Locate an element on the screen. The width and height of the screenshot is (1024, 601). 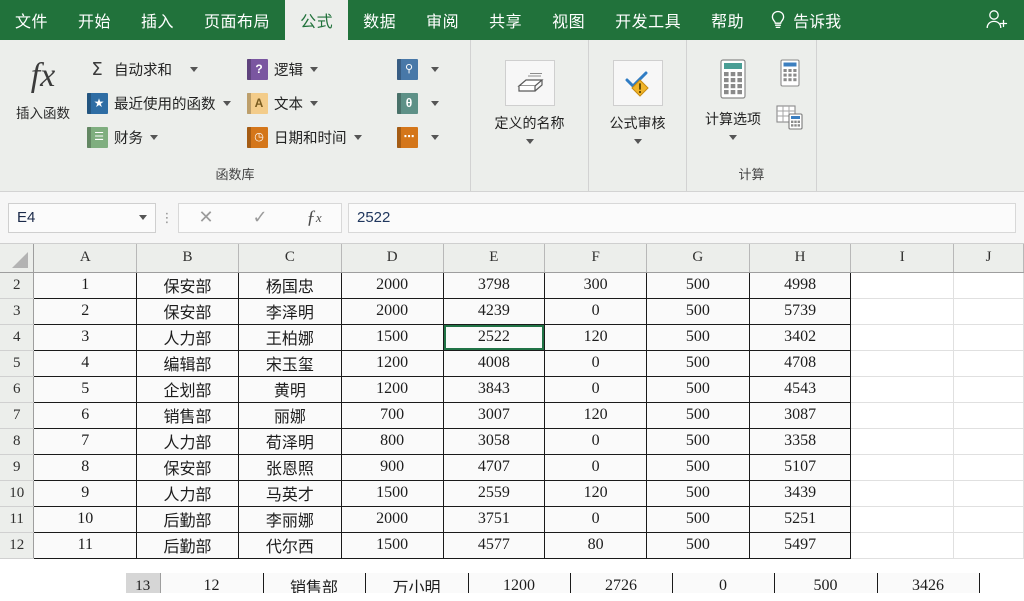
row-header-6: 6 is located at coordinates (17, 389).